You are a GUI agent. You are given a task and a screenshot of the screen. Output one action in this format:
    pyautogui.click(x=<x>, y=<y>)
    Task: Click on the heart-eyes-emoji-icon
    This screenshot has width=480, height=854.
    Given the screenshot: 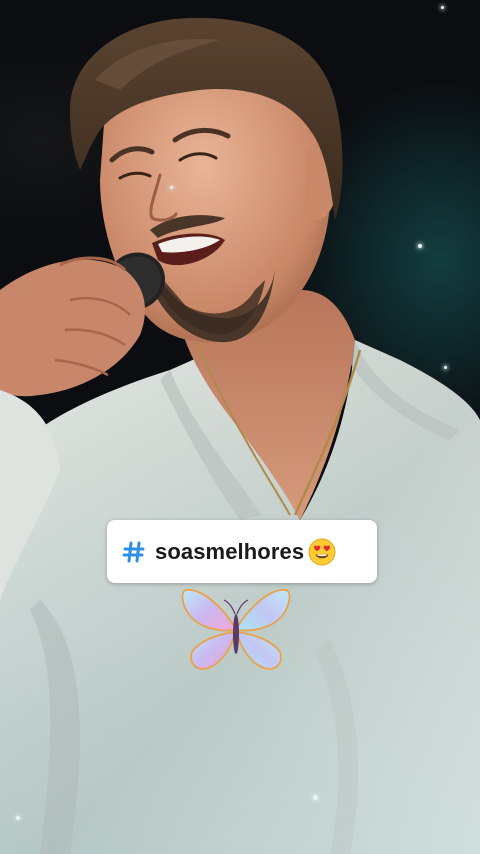 What is the action you would take?
    pyautogui.click(x=322, y=552)
    